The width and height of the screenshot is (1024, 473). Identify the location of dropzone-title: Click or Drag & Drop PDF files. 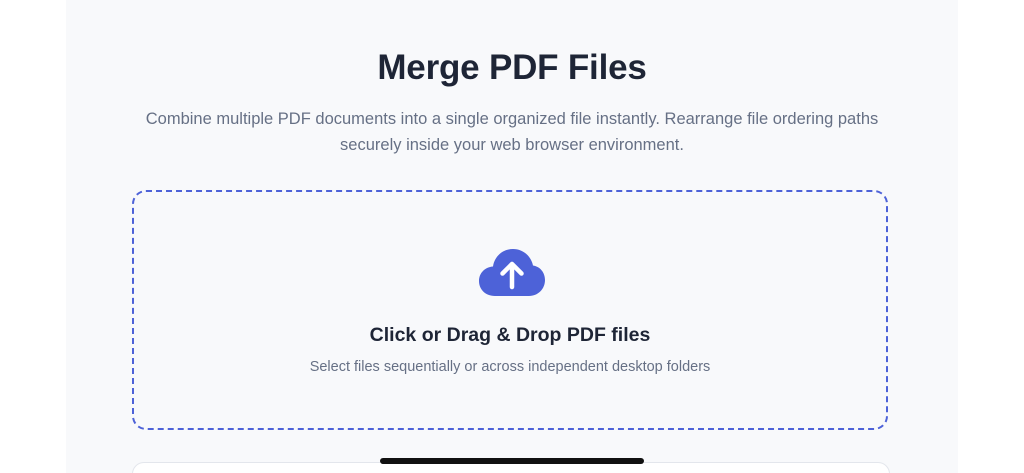
(510, 335).